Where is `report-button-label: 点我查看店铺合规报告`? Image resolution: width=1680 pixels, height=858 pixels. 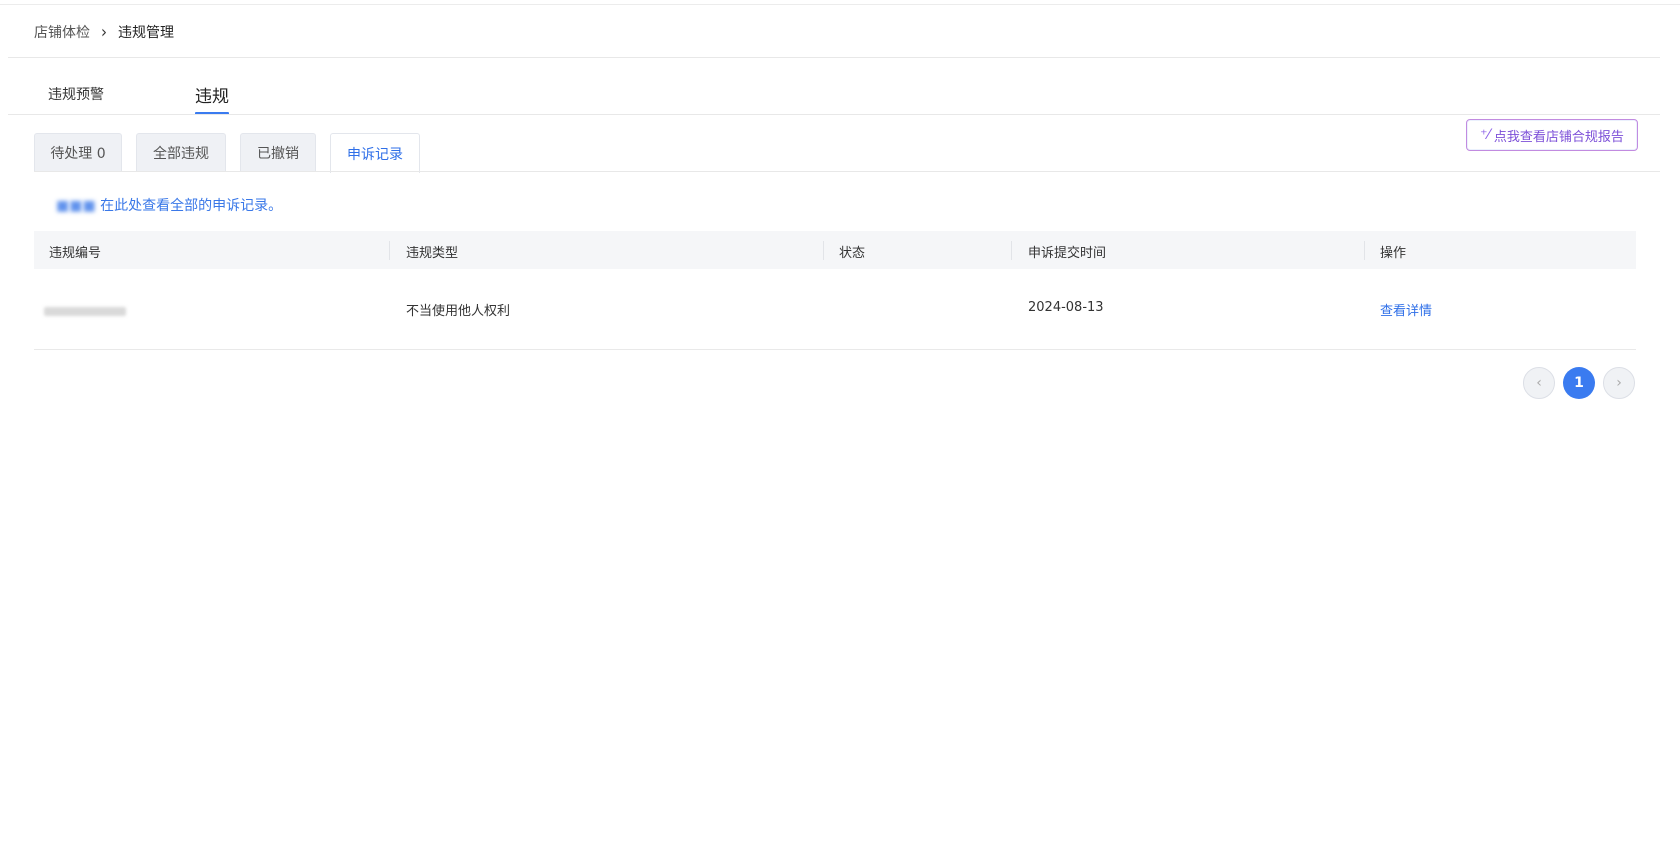
report-button-label: 点我查看店铺合规报告 is located at coordinates (1558, 137).